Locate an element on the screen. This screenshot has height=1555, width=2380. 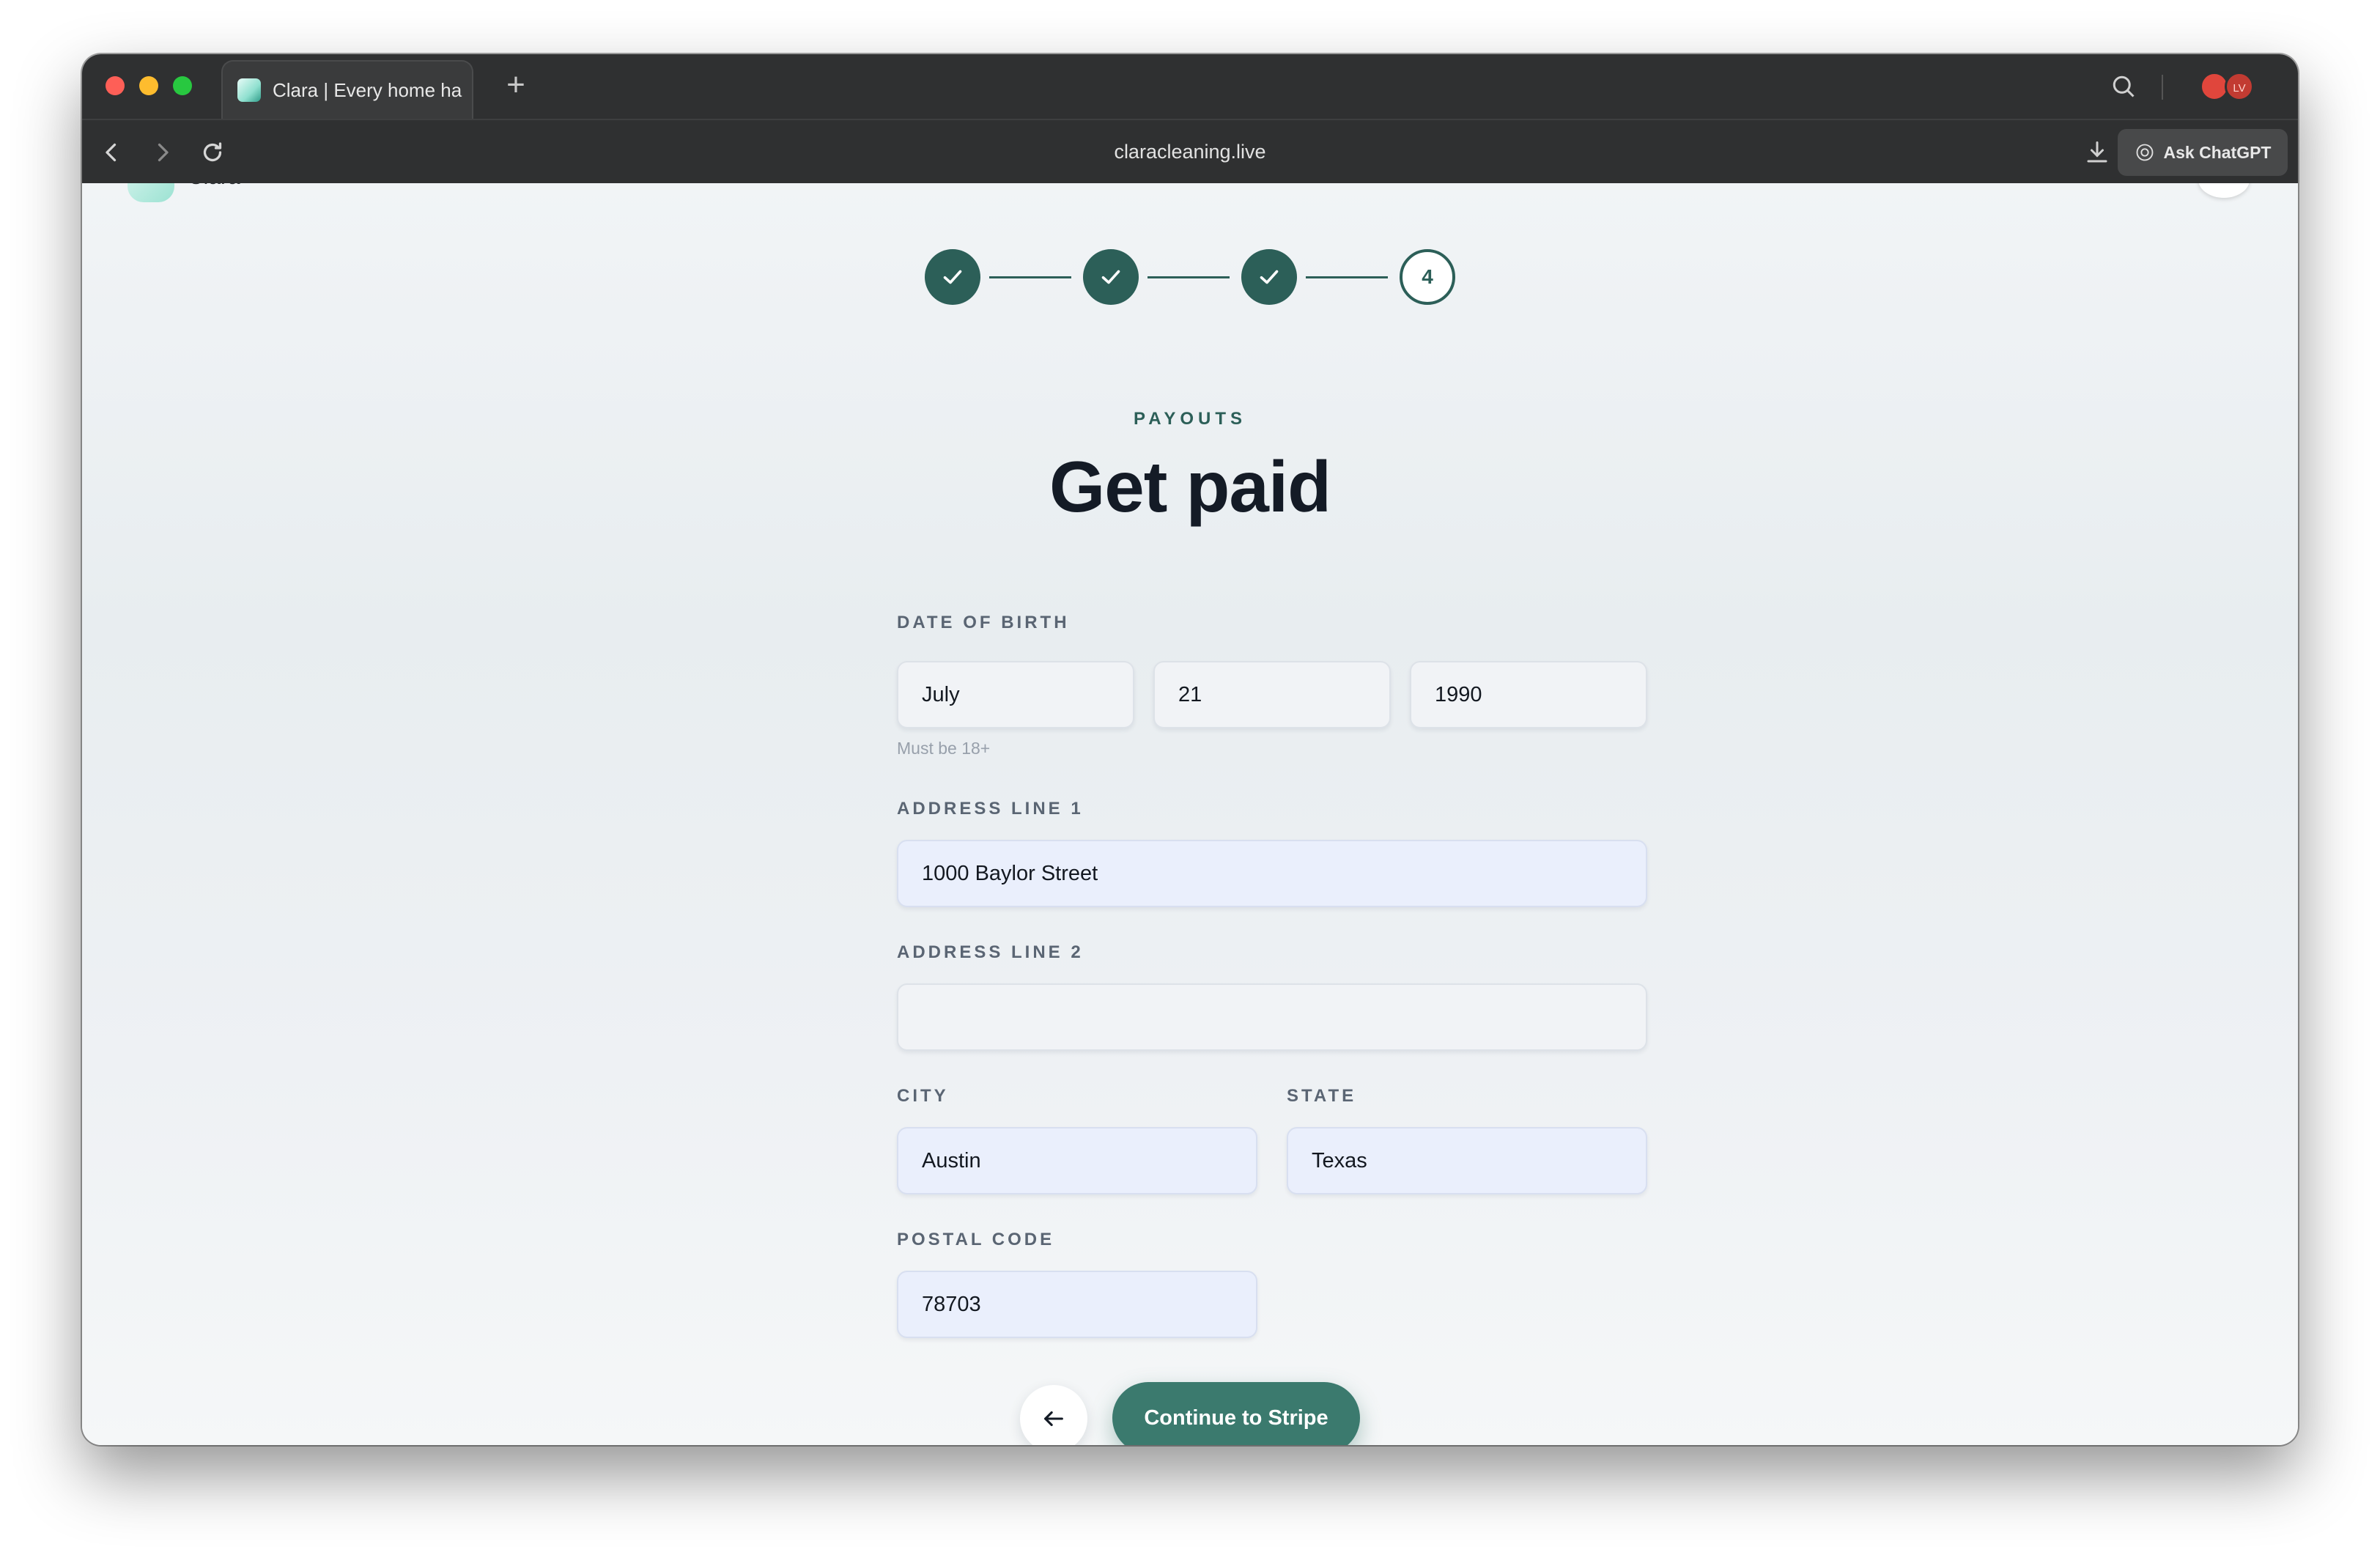
download-icon is located at coordinates (2097, 152).